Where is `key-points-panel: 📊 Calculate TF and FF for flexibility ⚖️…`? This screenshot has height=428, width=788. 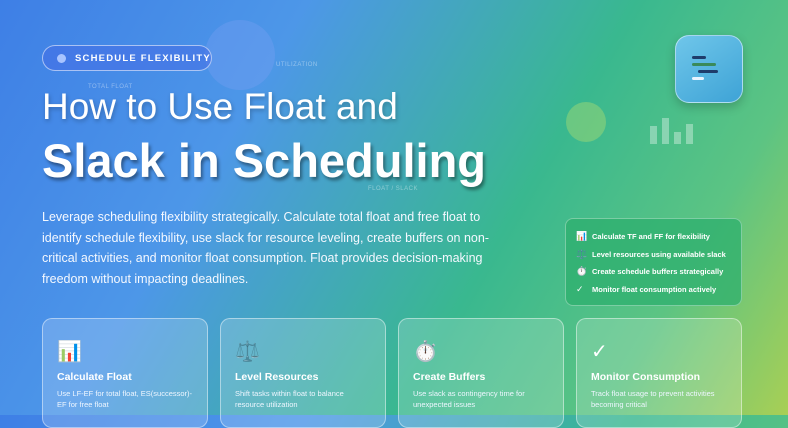 key-points-panel: 📊 Calculate TF and FF for flexibility ⚖️… is located at coordinates (653, 262).